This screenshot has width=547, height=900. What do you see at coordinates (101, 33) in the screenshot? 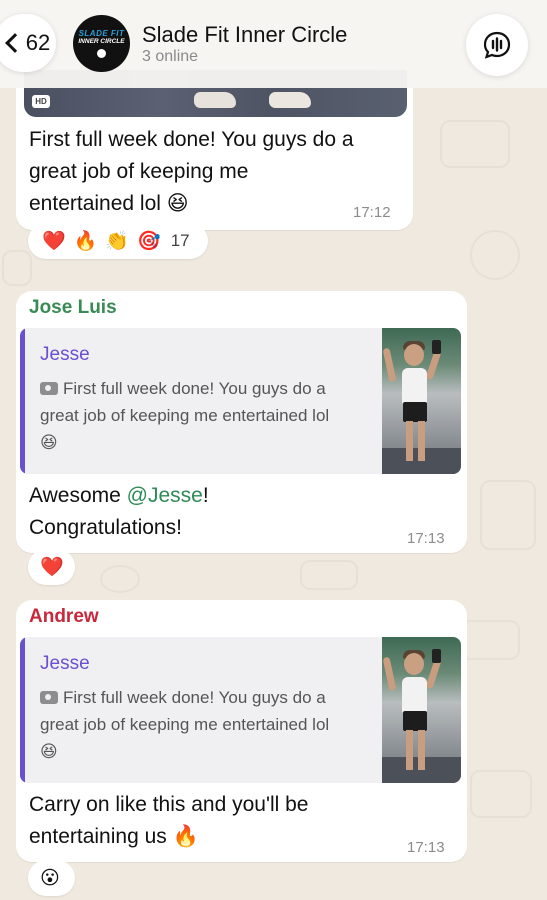
I see `logo-text-line1: SLADE FIT` at bounding box center [101, 33].